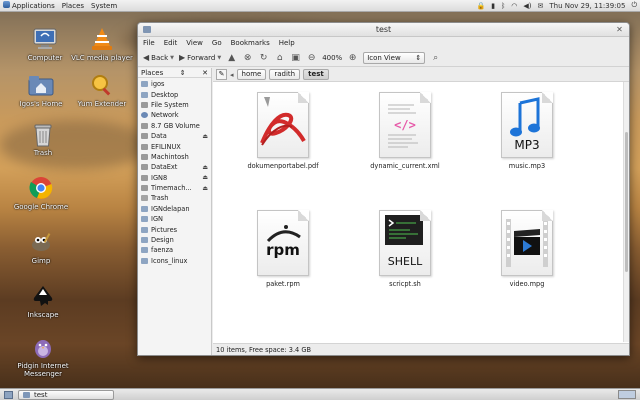 This screenshot has height=400, width=640. What do you see at coordinates (174, 198) in the screenshot?
I see `sidebar-item-trash: Trash` at bounding box center [174, 198].